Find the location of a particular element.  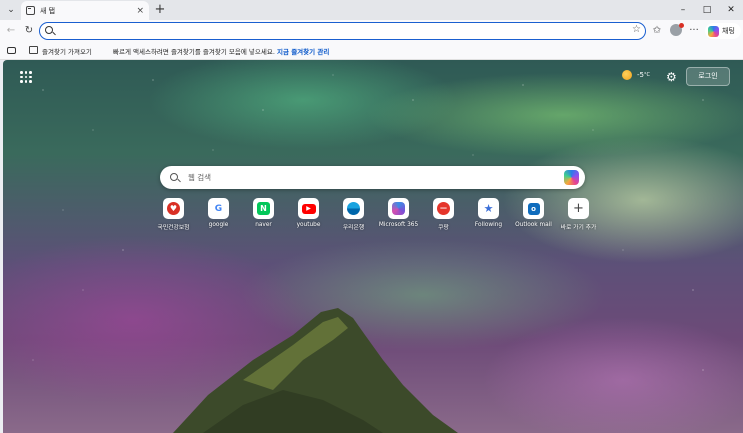

favorites-bar-icon is located at coordinates (11, 50).